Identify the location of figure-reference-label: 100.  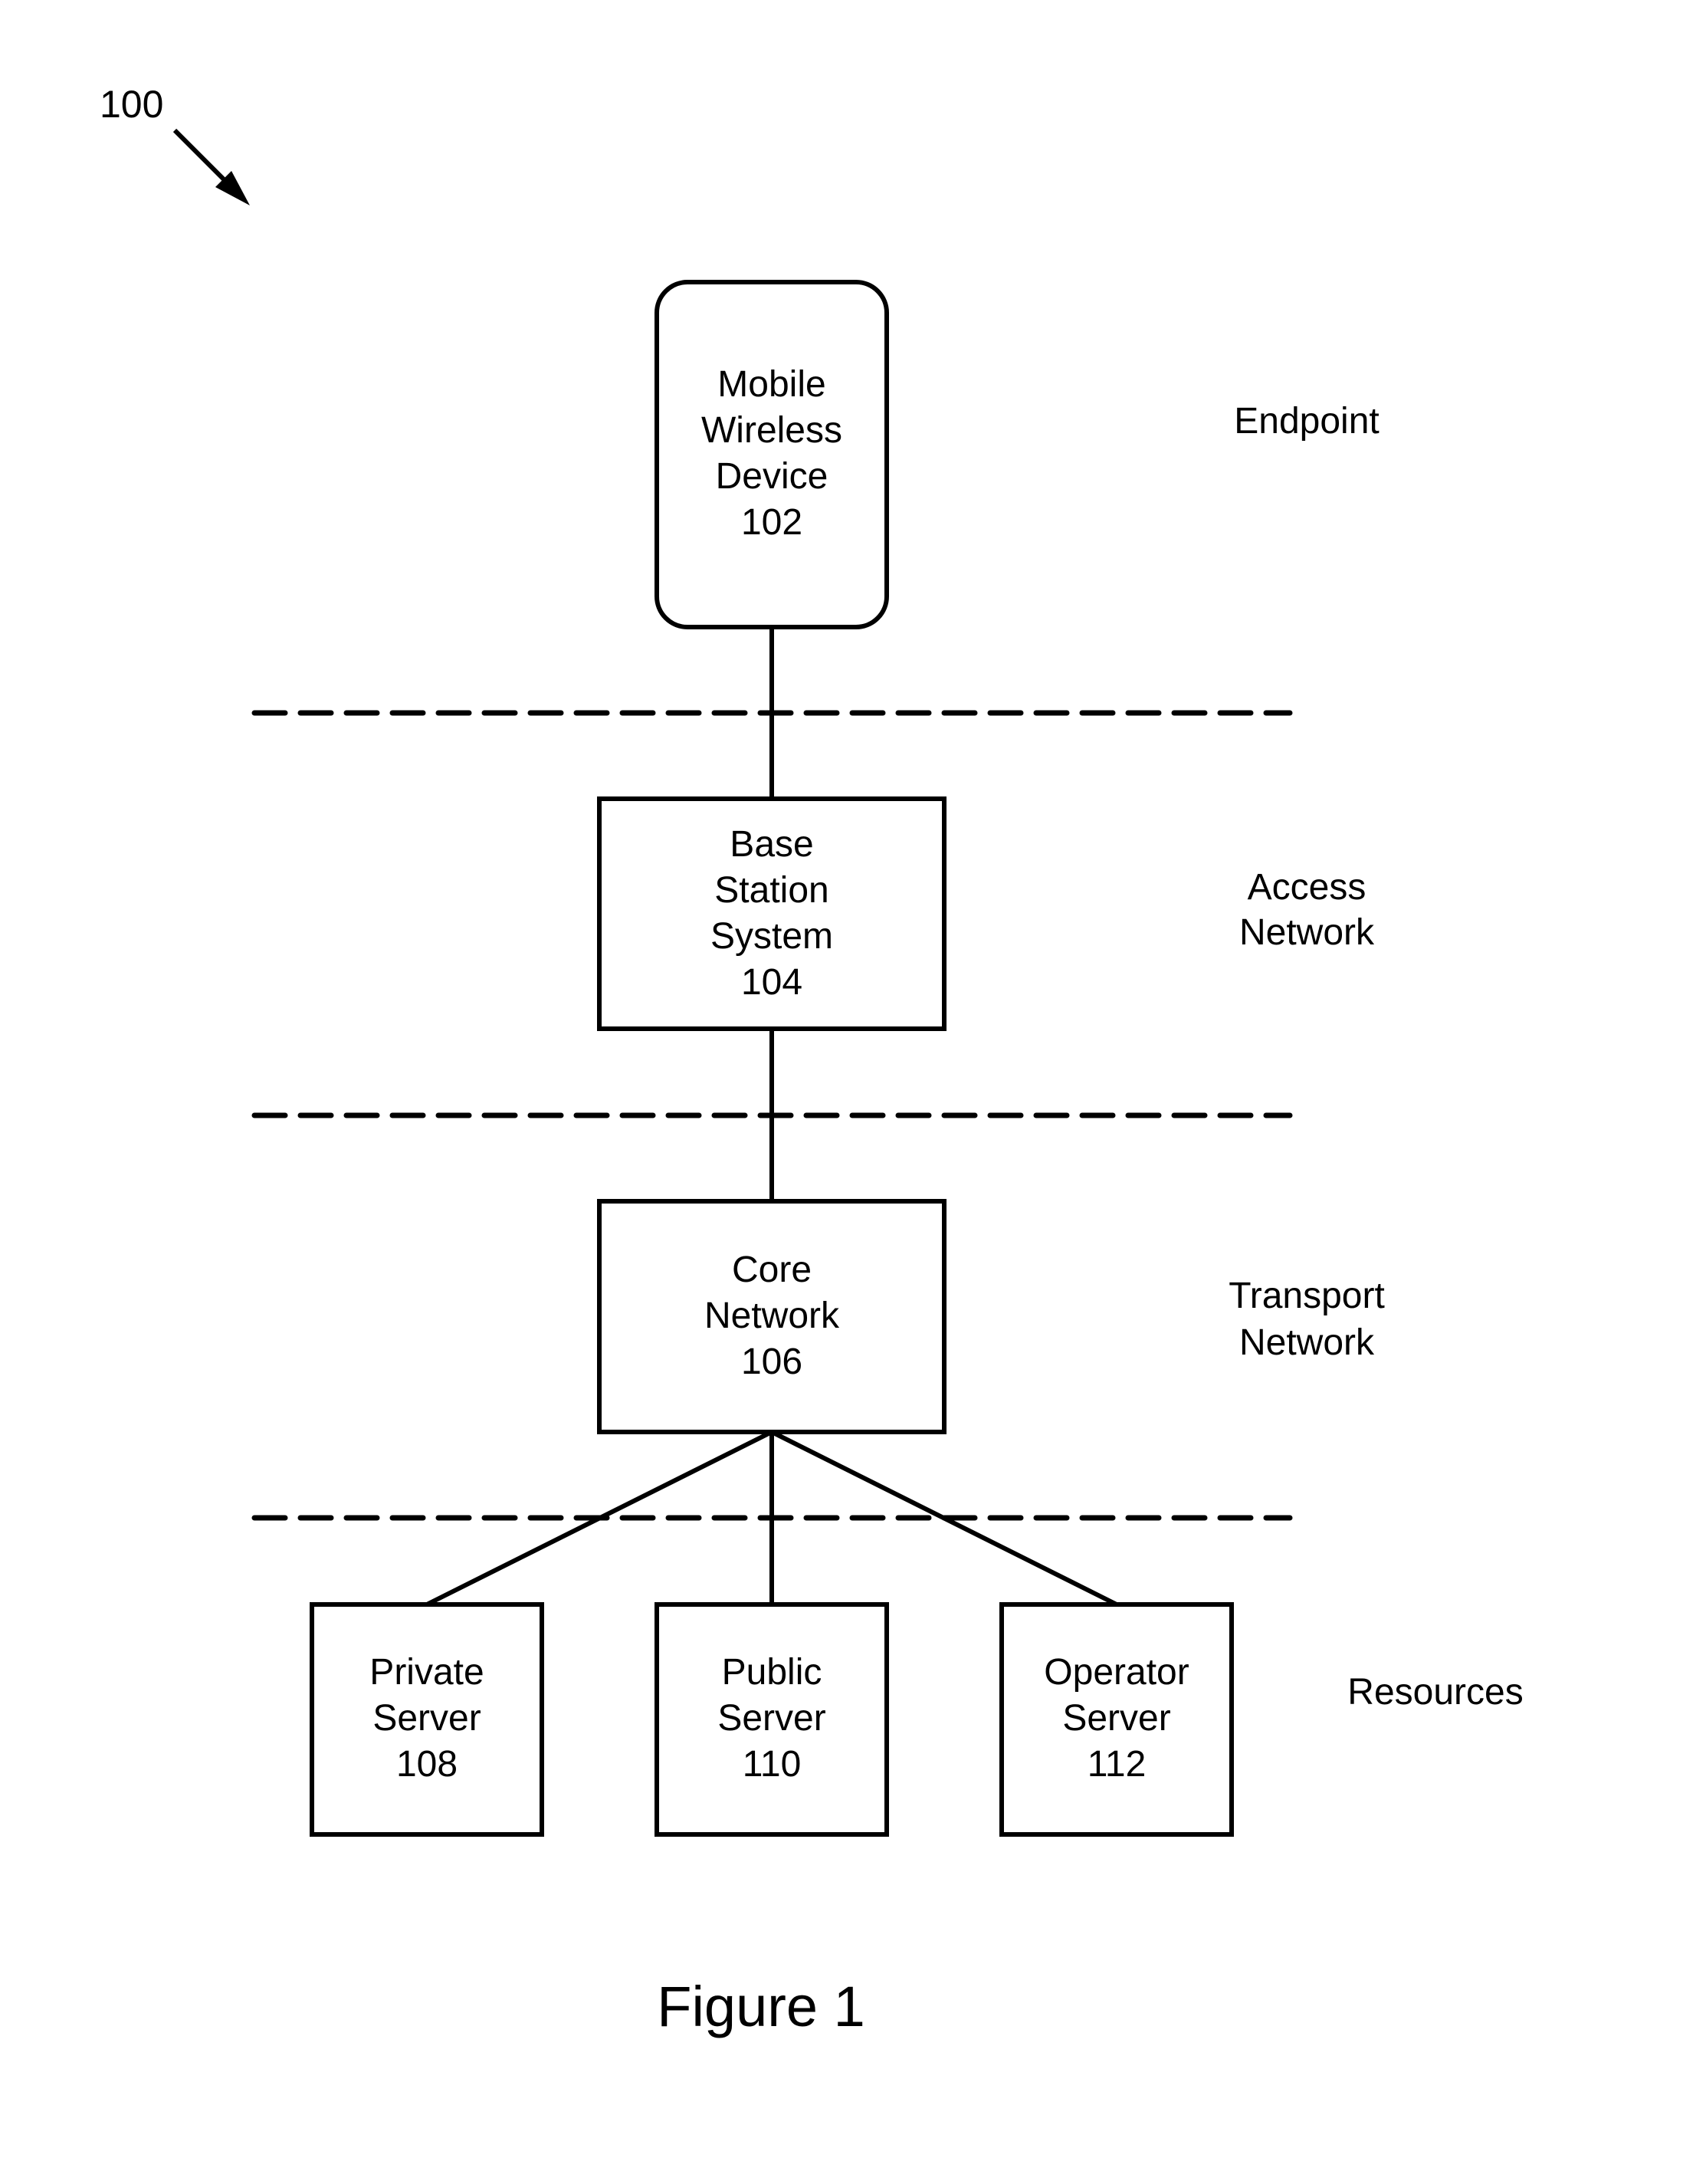
(131, 104).